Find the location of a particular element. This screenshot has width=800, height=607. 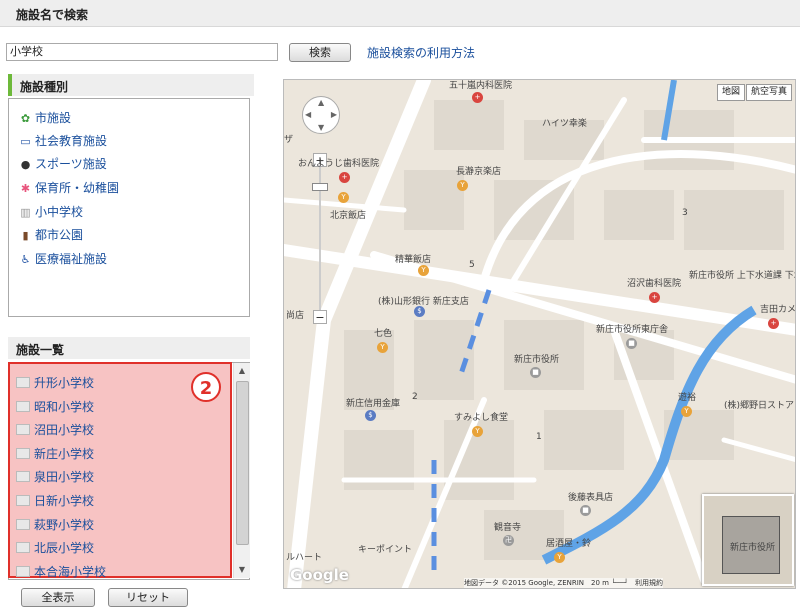

sprout-icon: ✿ is located at coordinates (25, 118).